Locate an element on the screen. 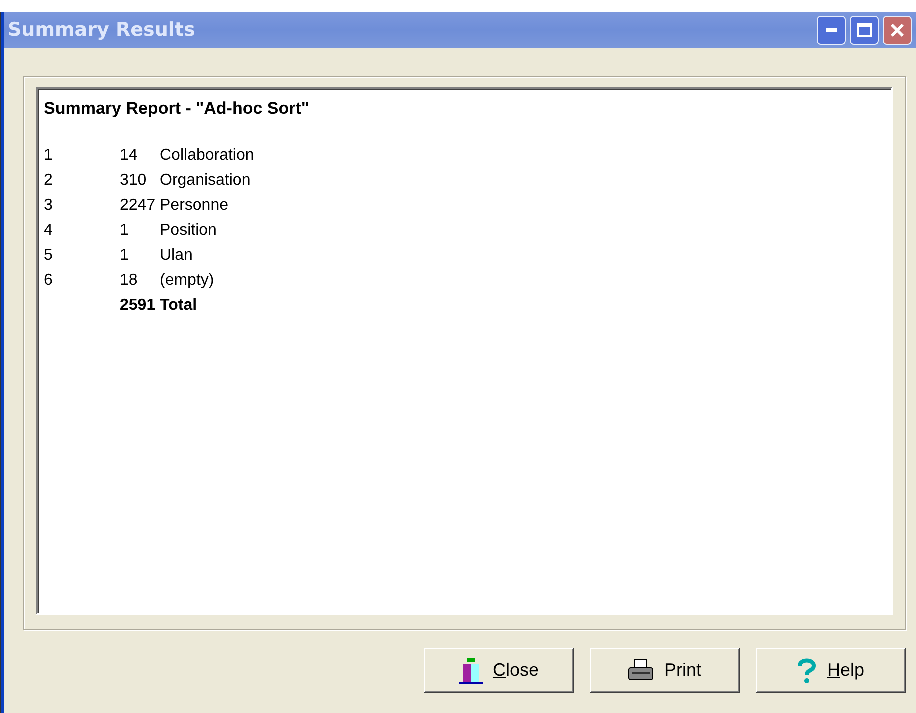  print-button: Print is located at coordinates (665, 670).